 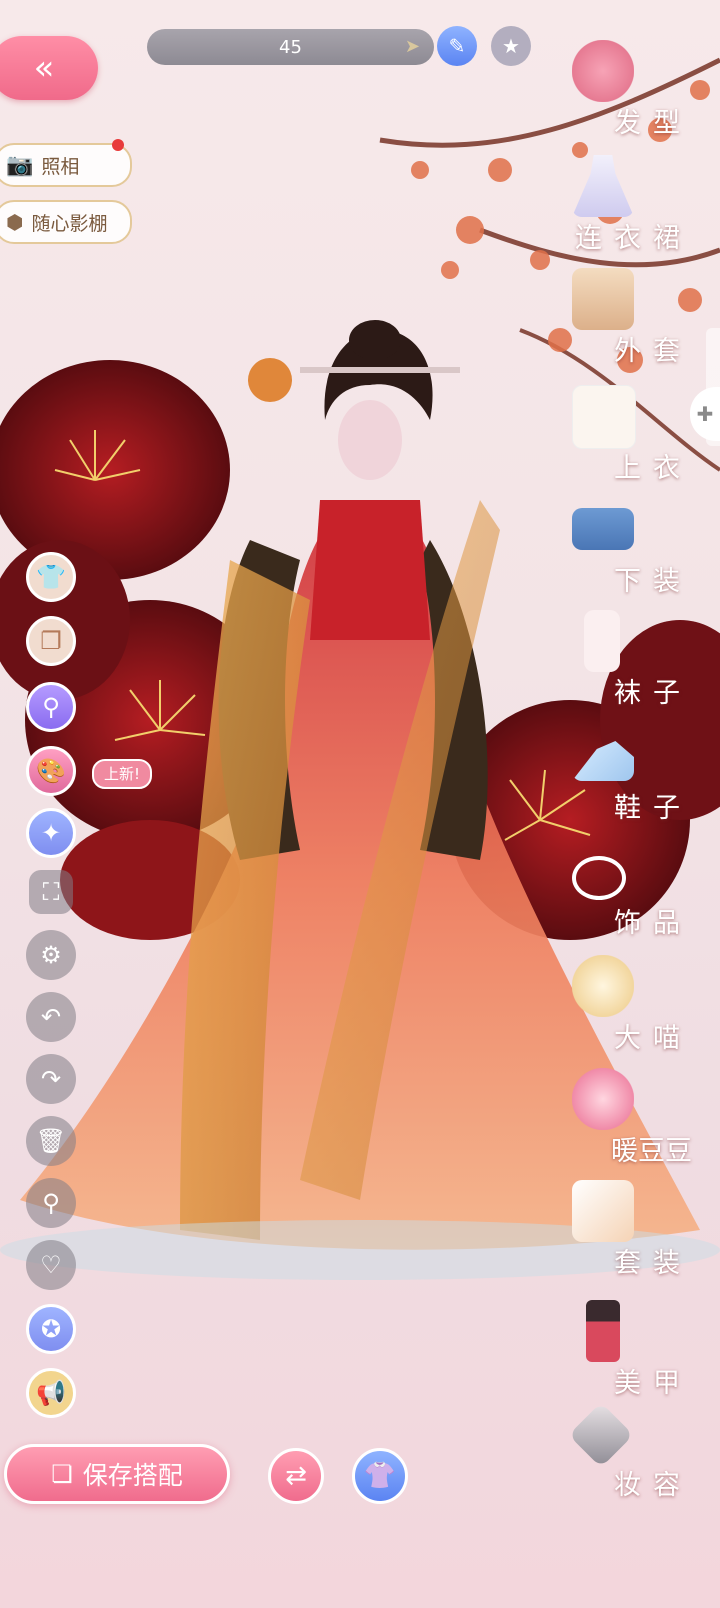 I want to click on magnifier-person-icon: ⚲, so click(x=51, y=707).